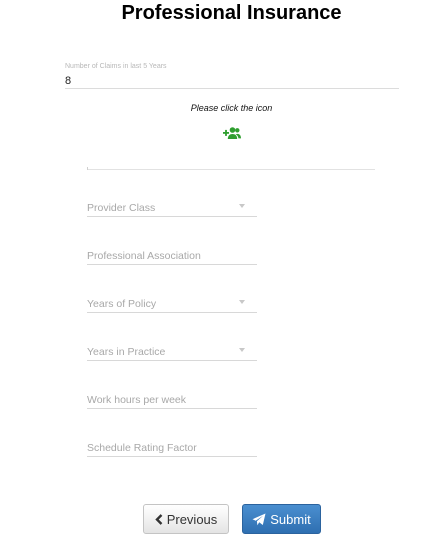 The image size is (429, 556). What do you see at coordinates (232, 81) in the screenshot?
I see `claims-count-input` at bounding box center [232, 81].